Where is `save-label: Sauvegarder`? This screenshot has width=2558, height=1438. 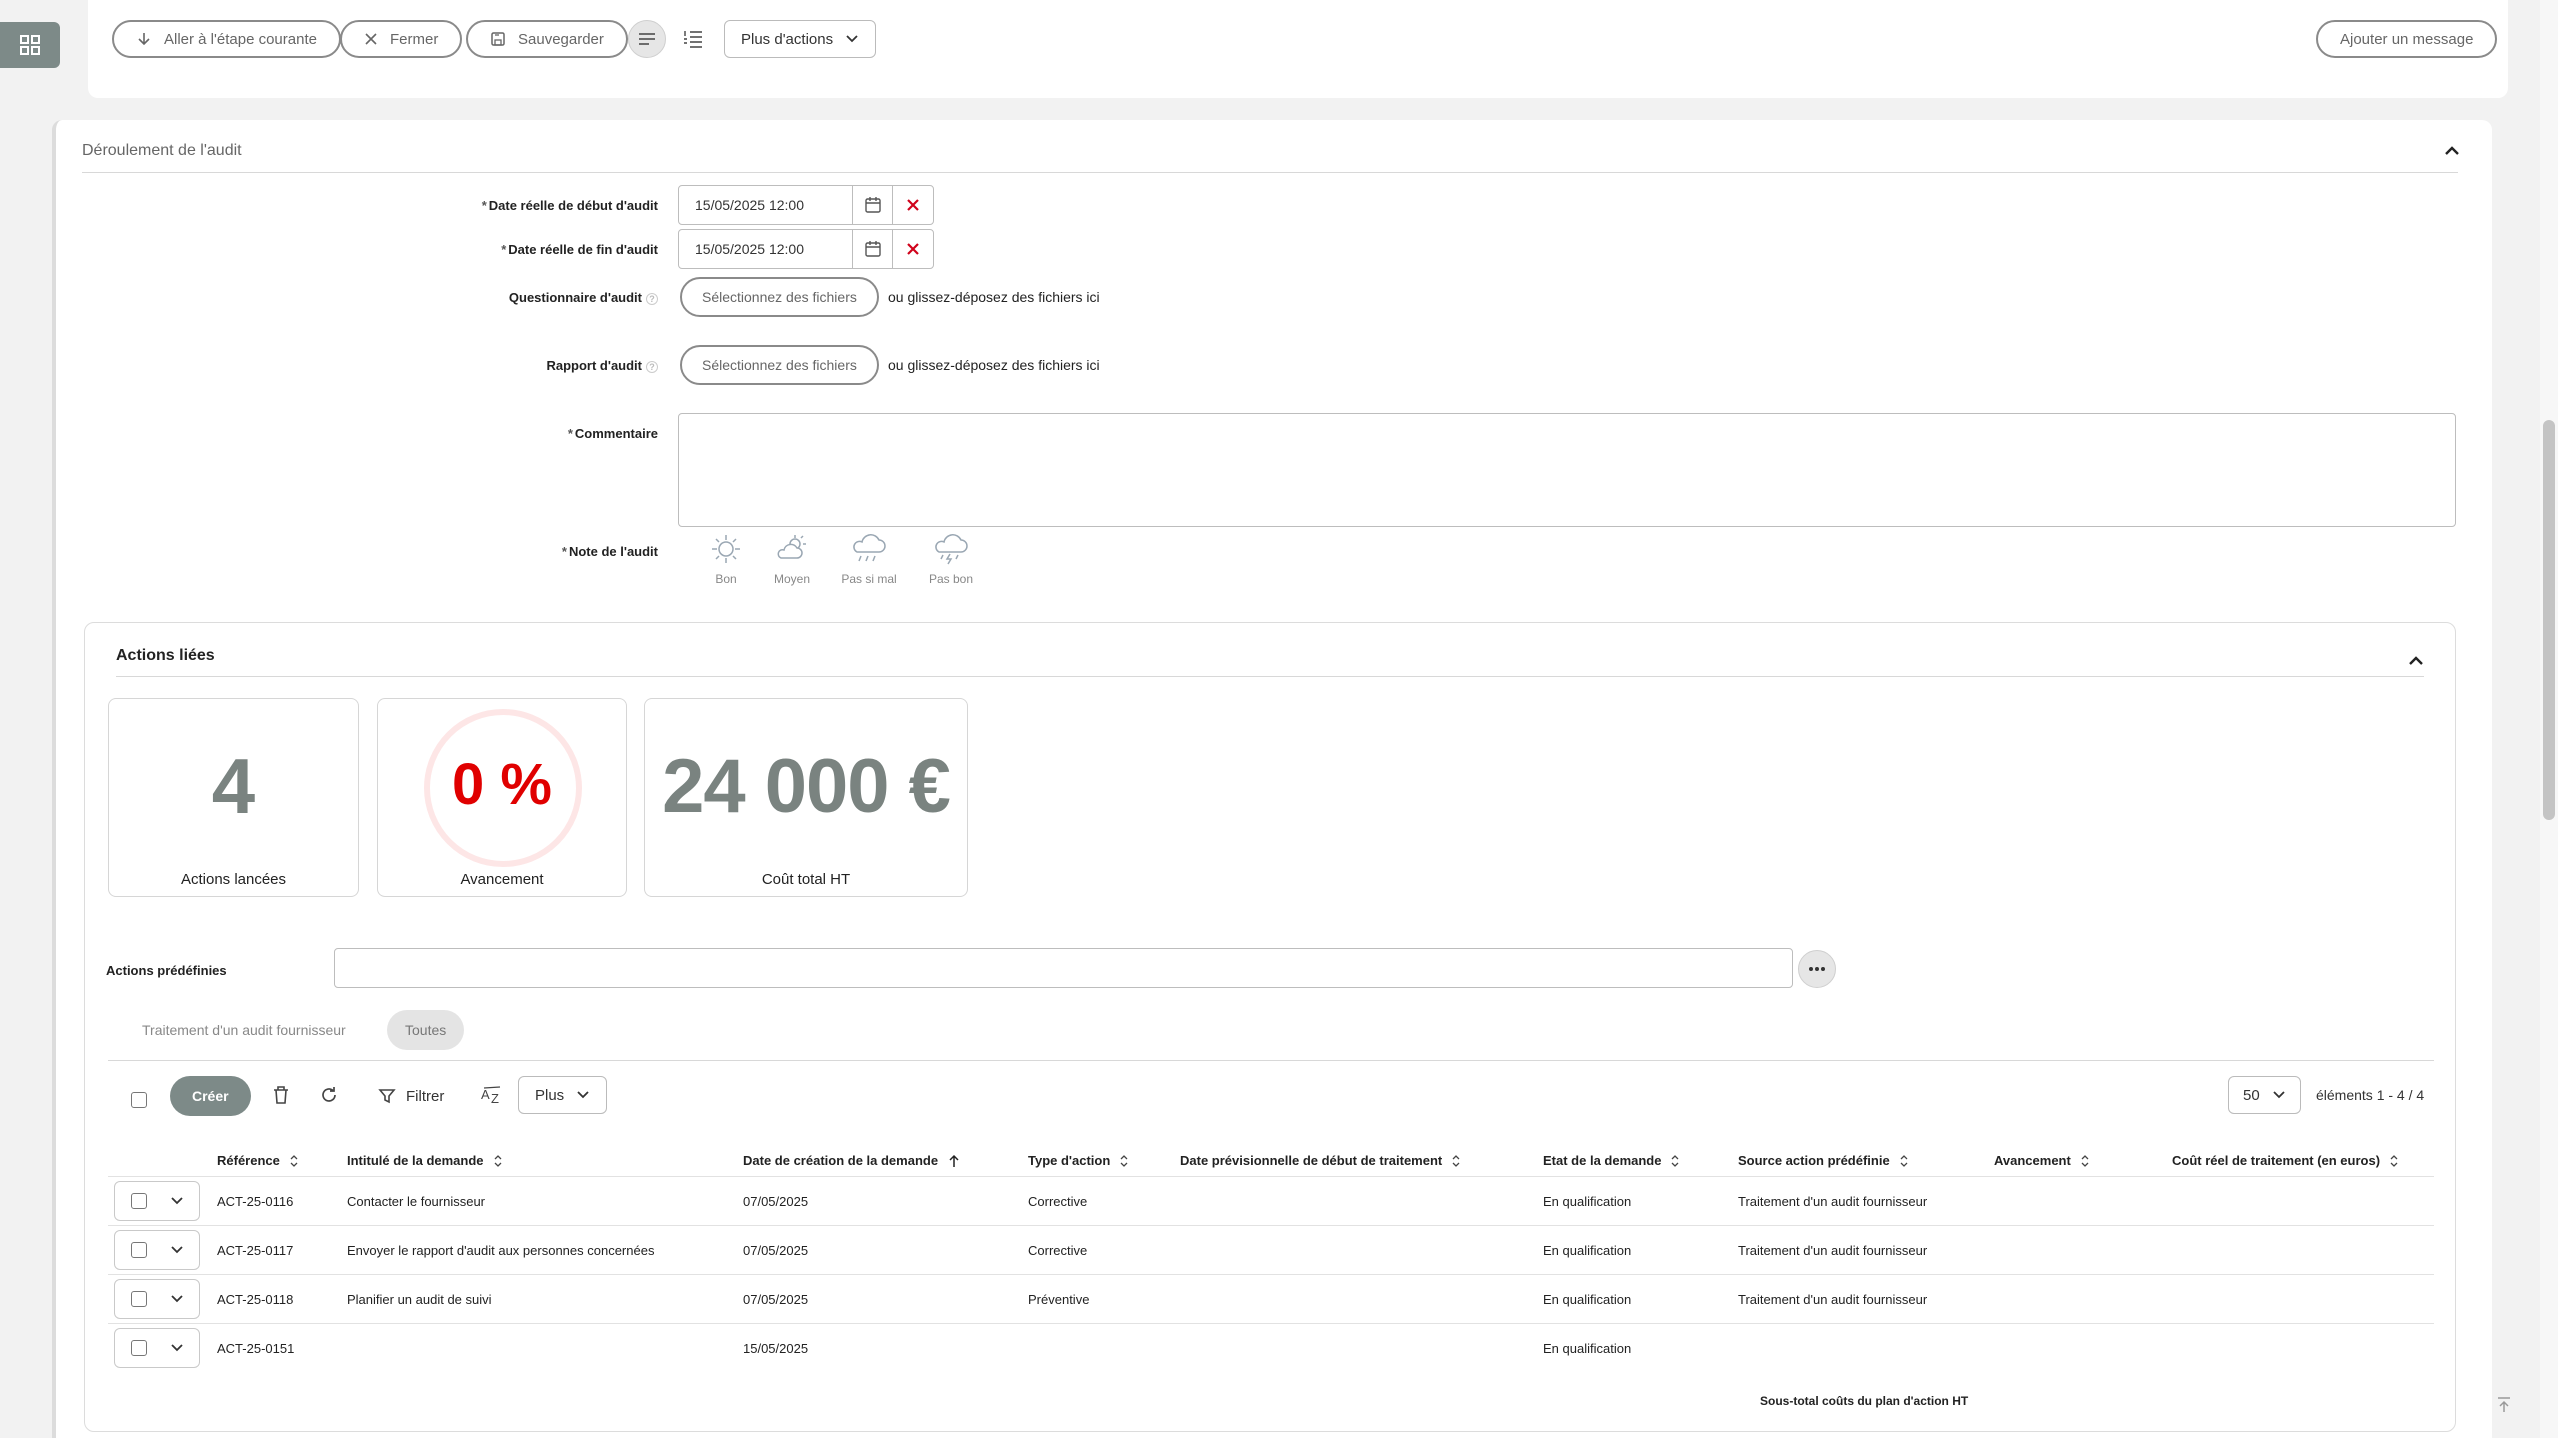
save-label: Sauvegarder is located at coordinates (561, 39).